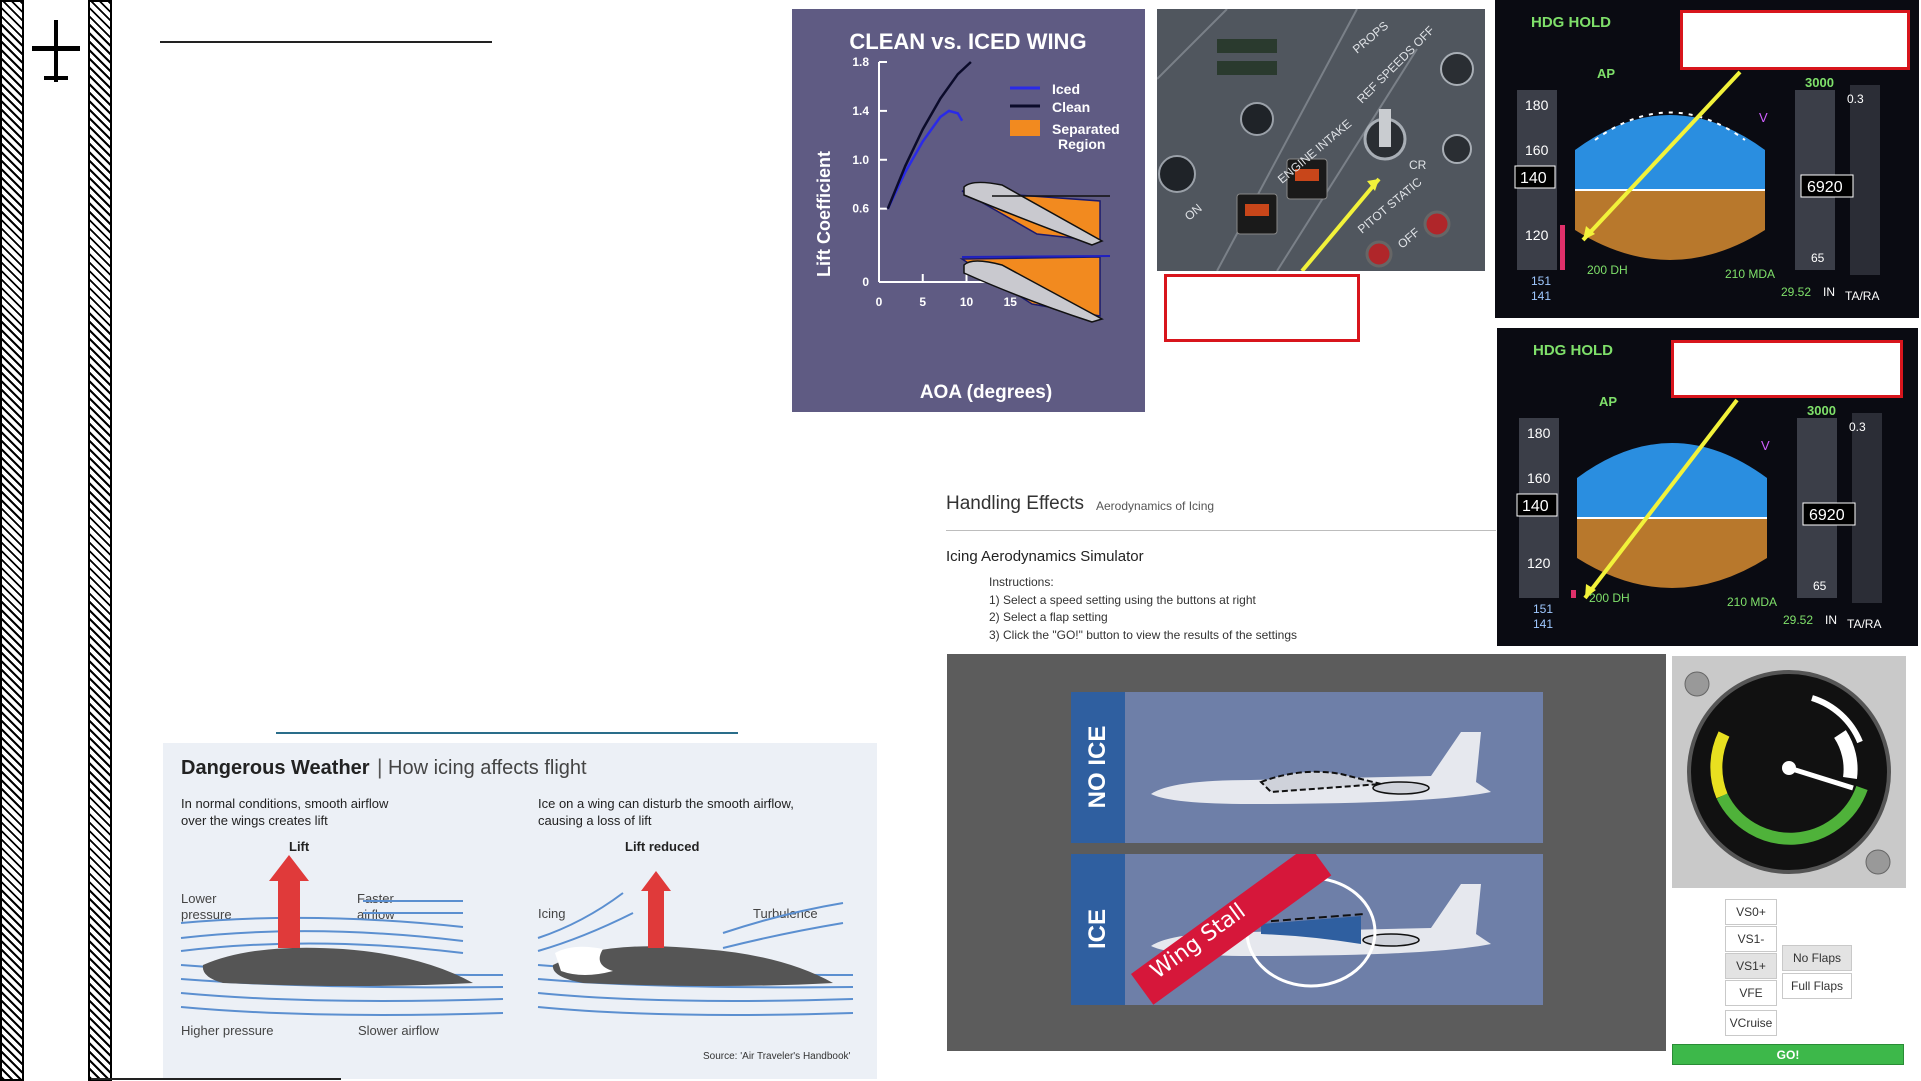 The height and width of the screenshot is (1081, 1921). What do you see at coordinates (1609, 598) in the screenshot?
I see `pfd-bottom-dh: 200 DH` at bounding box center [1609, 598].